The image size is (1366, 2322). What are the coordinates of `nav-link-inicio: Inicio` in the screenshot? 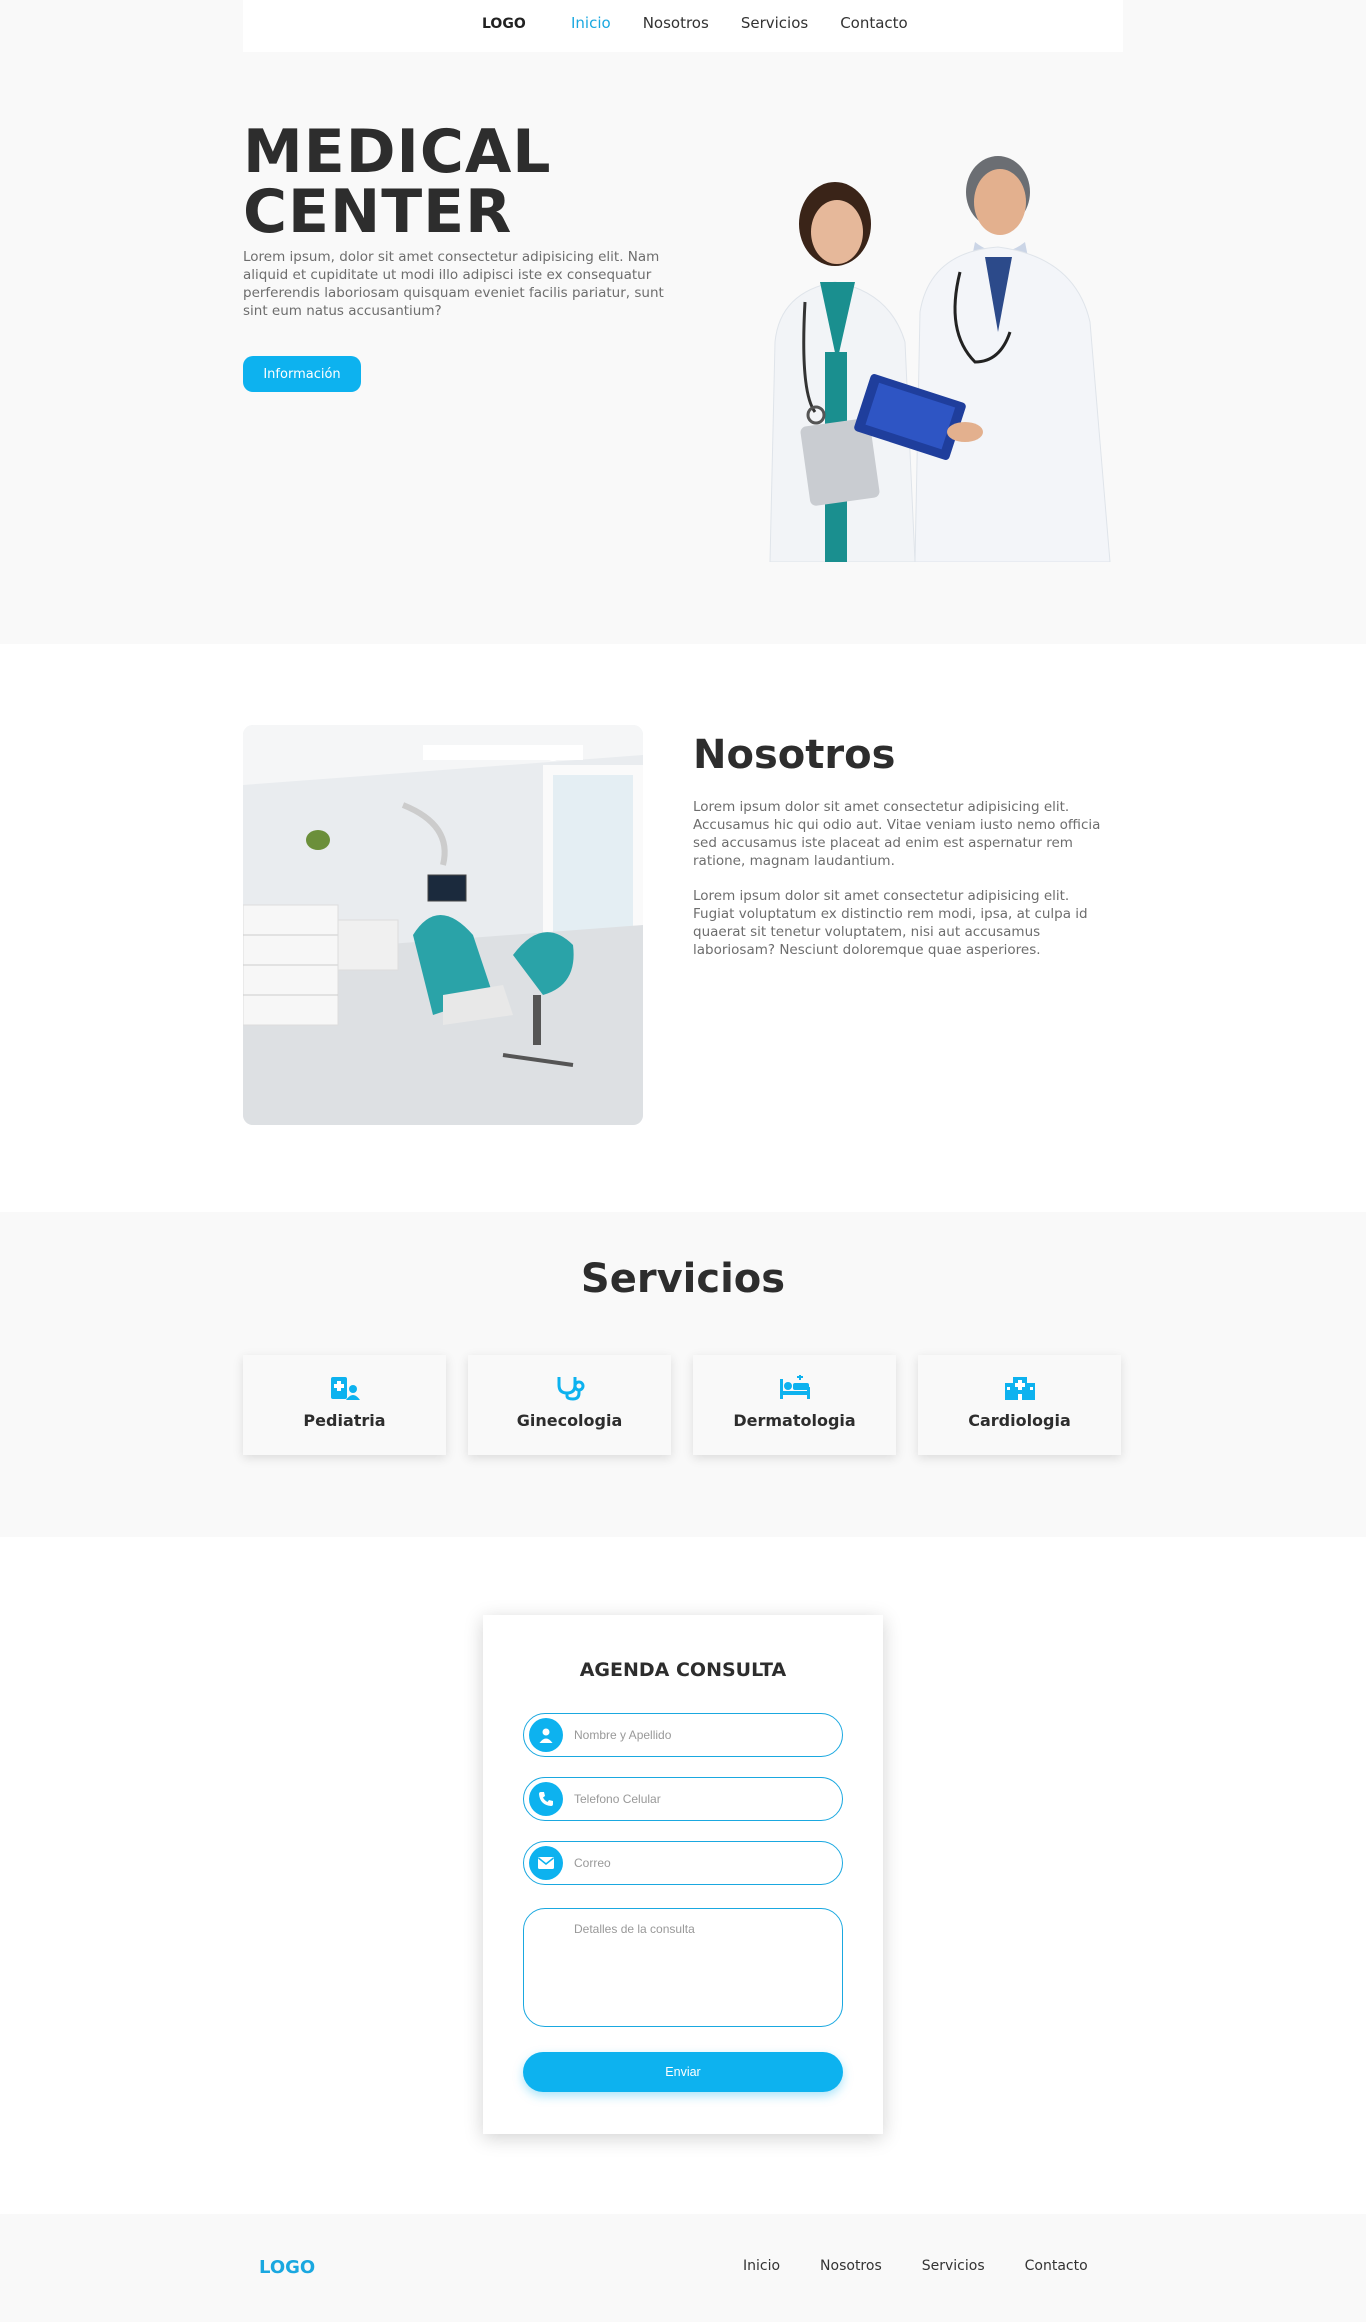 It's located at (591, 23).